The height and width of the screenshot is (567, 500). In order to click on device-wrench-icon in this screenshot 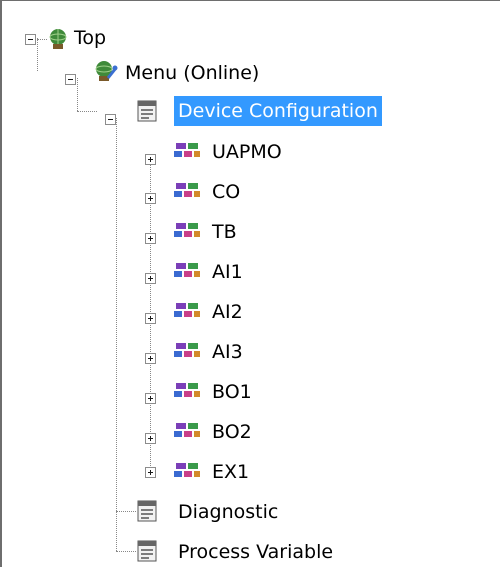, I will do `click(106, 71)`.